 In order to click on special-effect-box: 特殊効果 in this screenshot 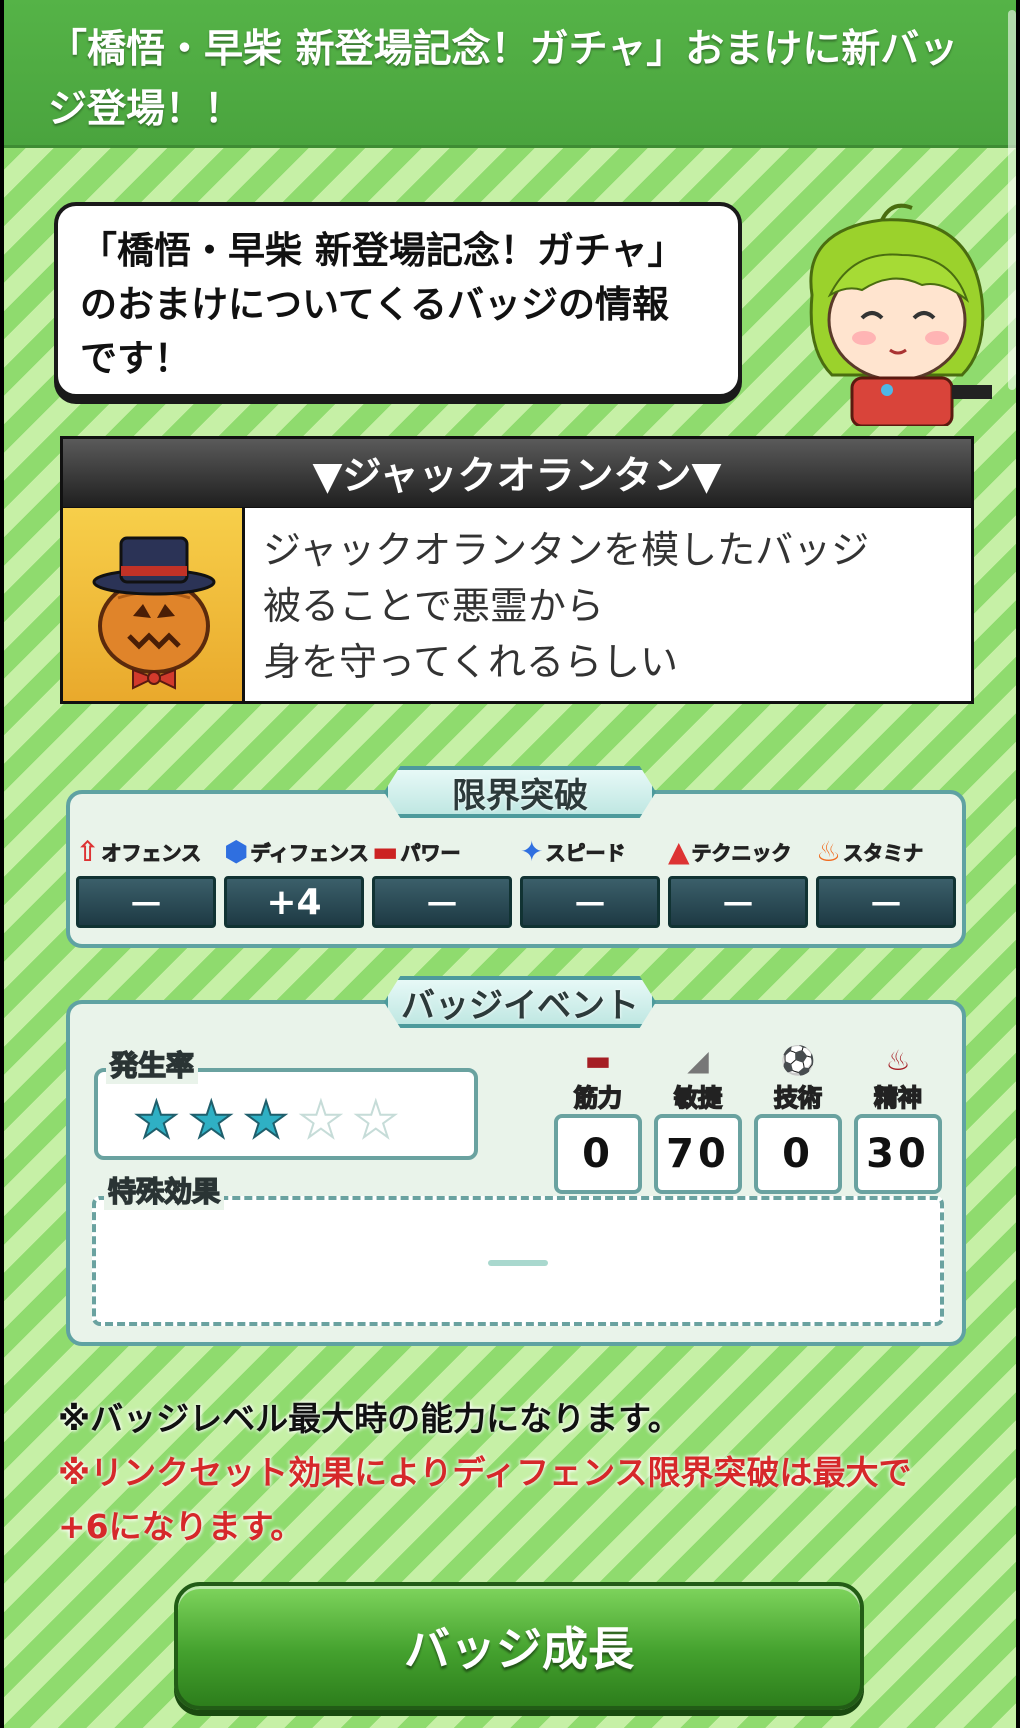, I will do `click(518, 1248)`.